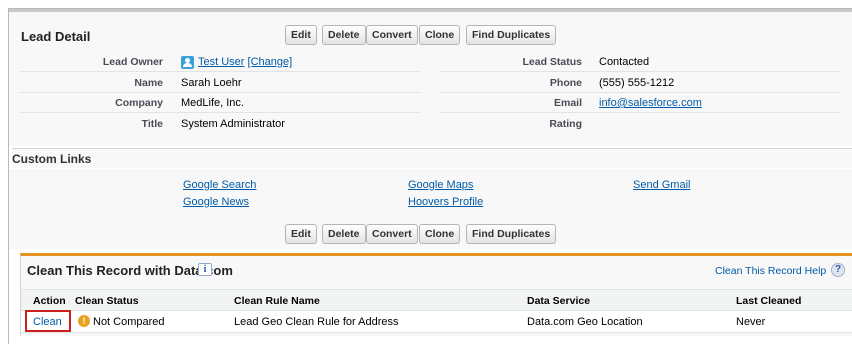  I want to click on user-icon, so click(187, 62).